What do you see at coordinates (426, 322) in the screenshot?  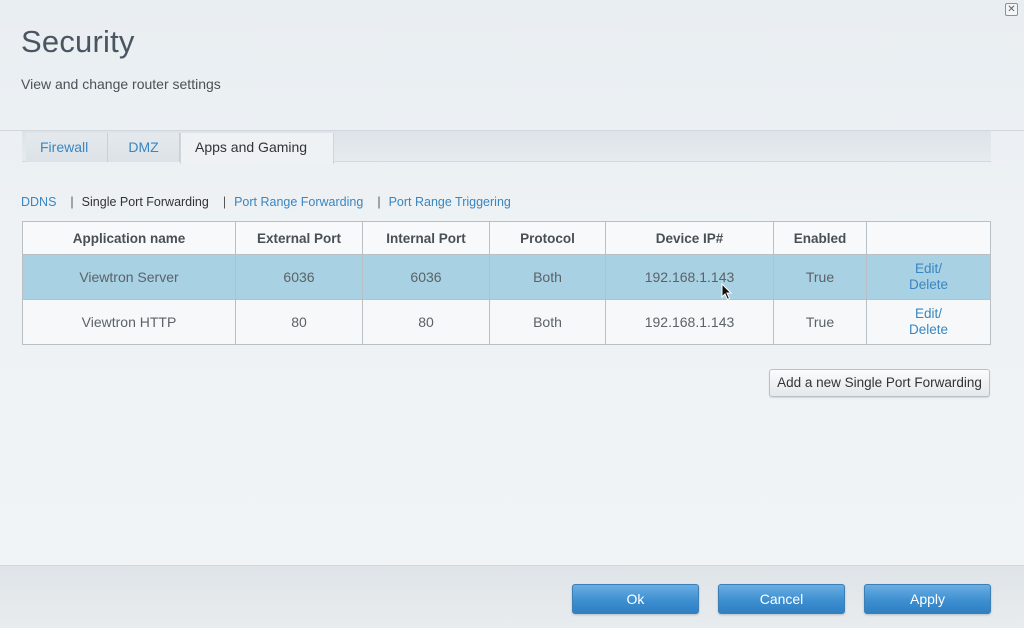 I see `cell-internal-port: 80` at bounding box center [426, 322].